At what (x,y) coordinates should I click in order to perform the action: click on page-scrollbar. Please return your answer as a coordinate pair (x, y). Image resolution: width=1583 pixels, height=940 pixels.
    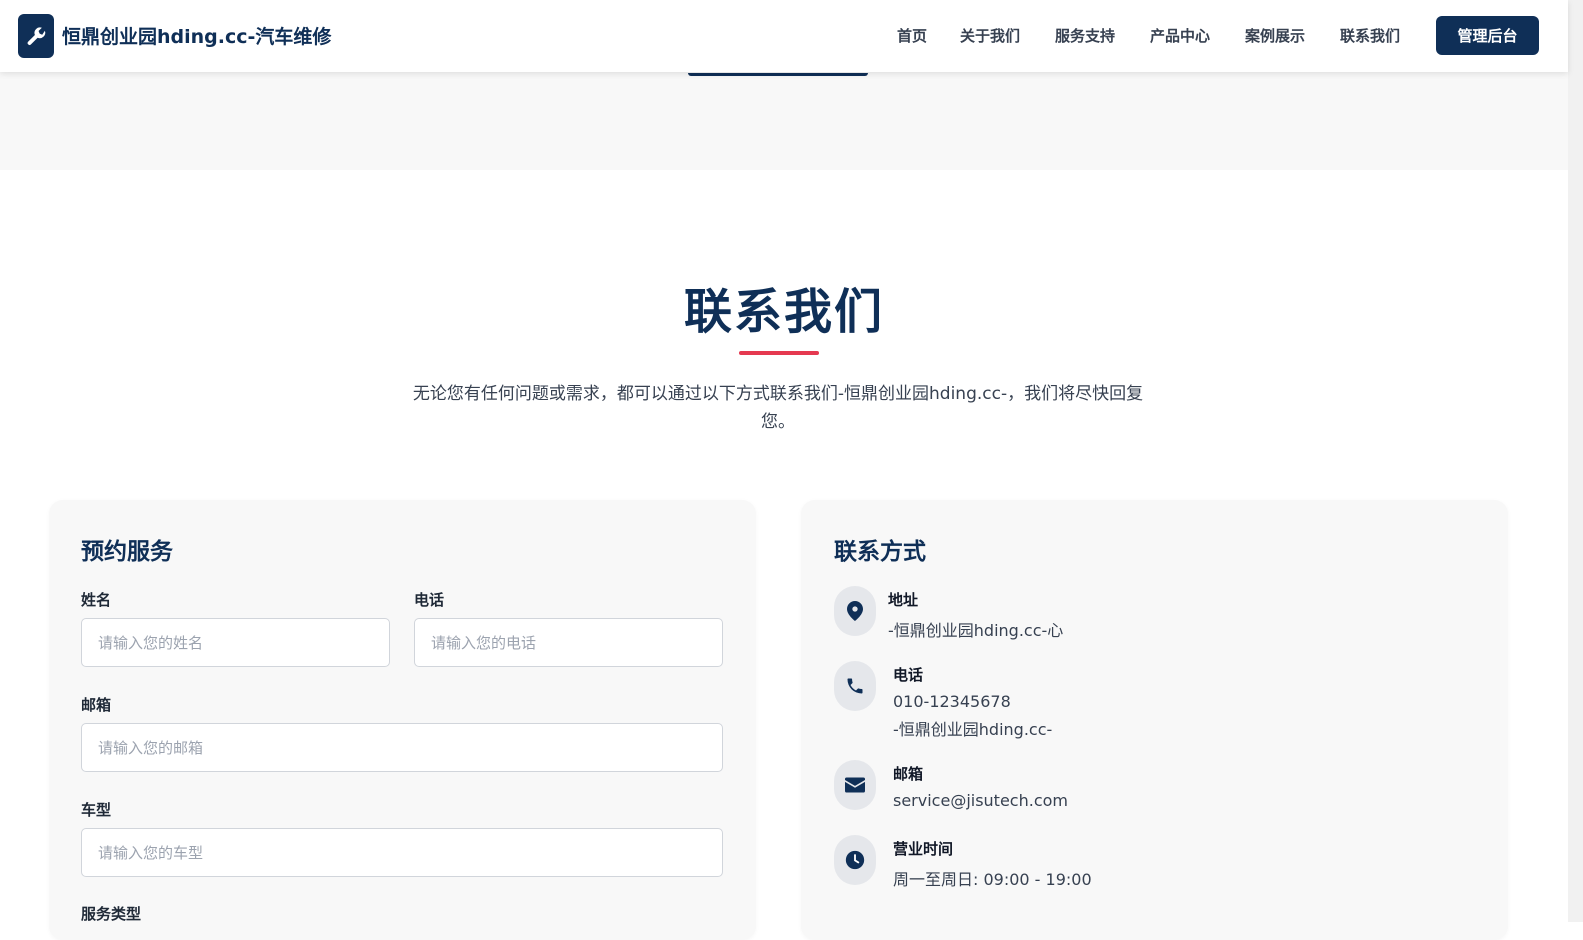
    Looking at the image, I should click on (1575, 461).